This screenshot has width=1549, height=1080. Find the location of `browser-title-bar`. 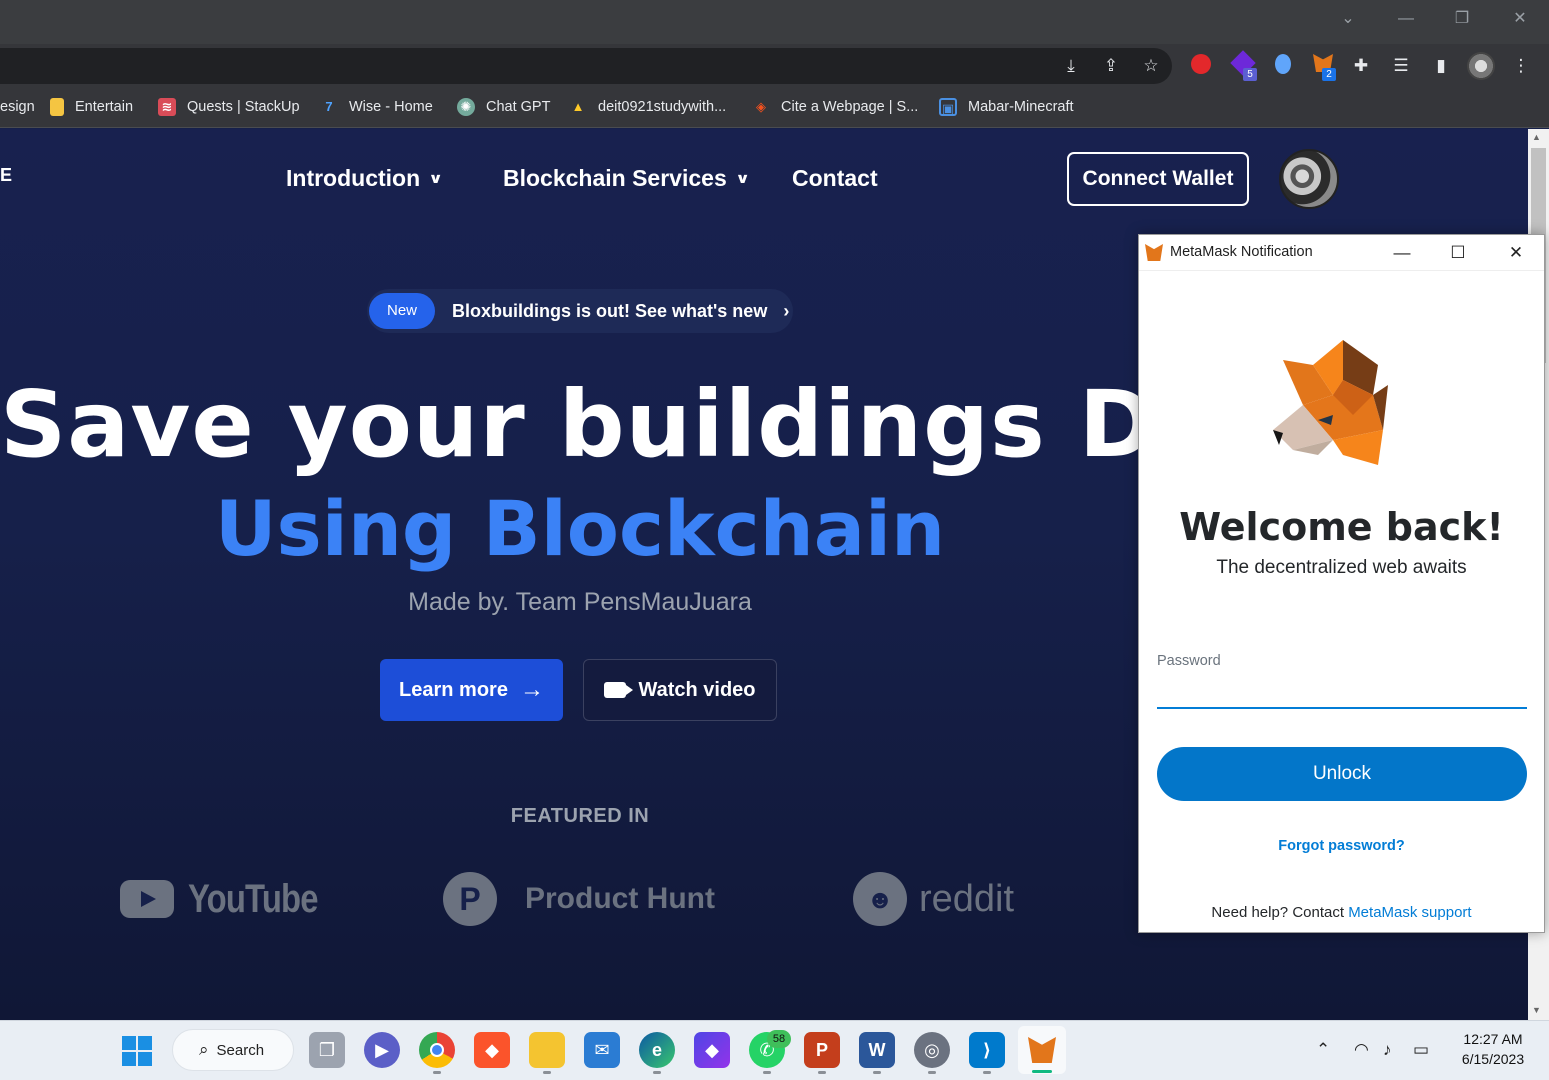

browser-title-bar is located at coordinates (774, 22).